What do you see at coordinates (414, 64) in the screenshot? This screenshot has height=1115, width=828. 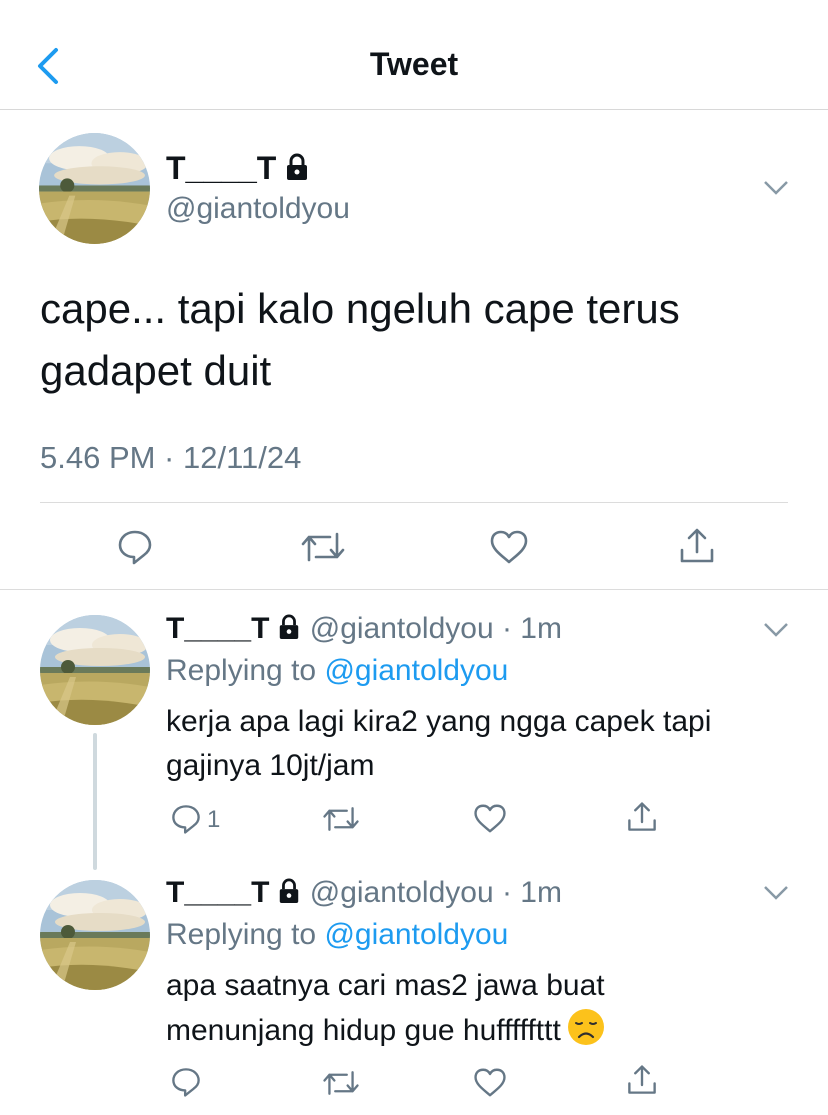 I see `page-title: Tweet` at bounding box center [414, 64].